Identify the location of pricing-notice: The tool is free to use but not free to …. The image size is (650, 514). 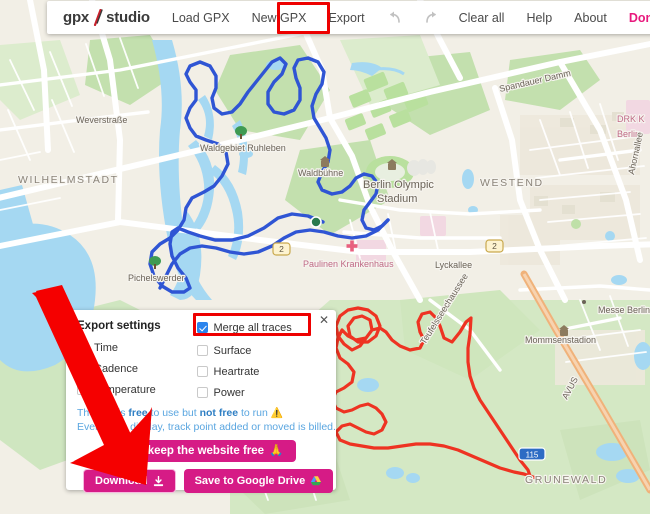
(206, 420).